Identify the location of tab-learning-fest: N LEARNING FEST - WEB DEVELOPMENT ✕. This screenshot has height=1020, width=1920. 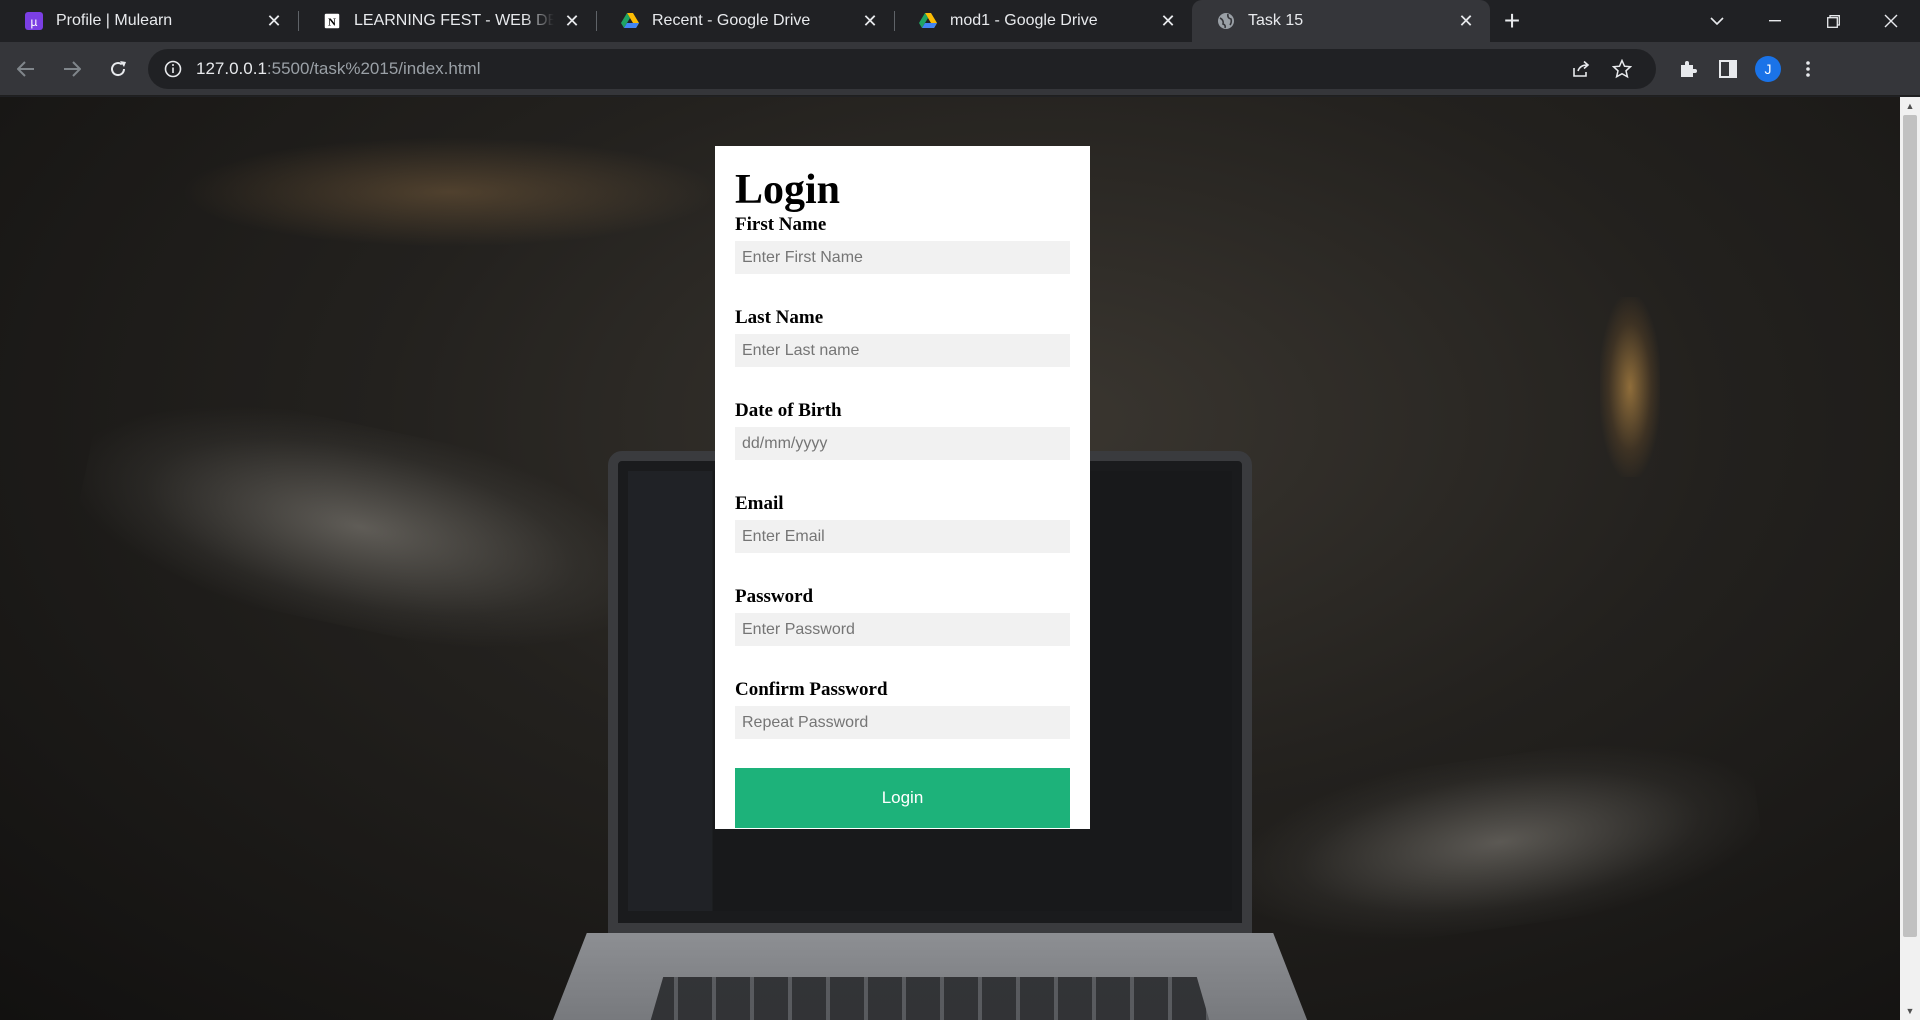
(447, 21).